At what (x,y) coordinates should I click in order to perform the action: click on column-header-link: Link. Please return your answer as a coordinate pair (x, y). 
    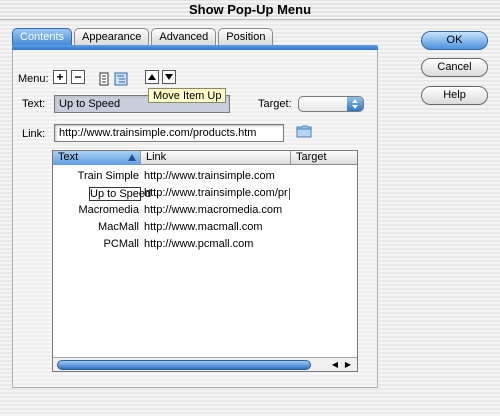
    Looking at the image, I should click on (216, 158).